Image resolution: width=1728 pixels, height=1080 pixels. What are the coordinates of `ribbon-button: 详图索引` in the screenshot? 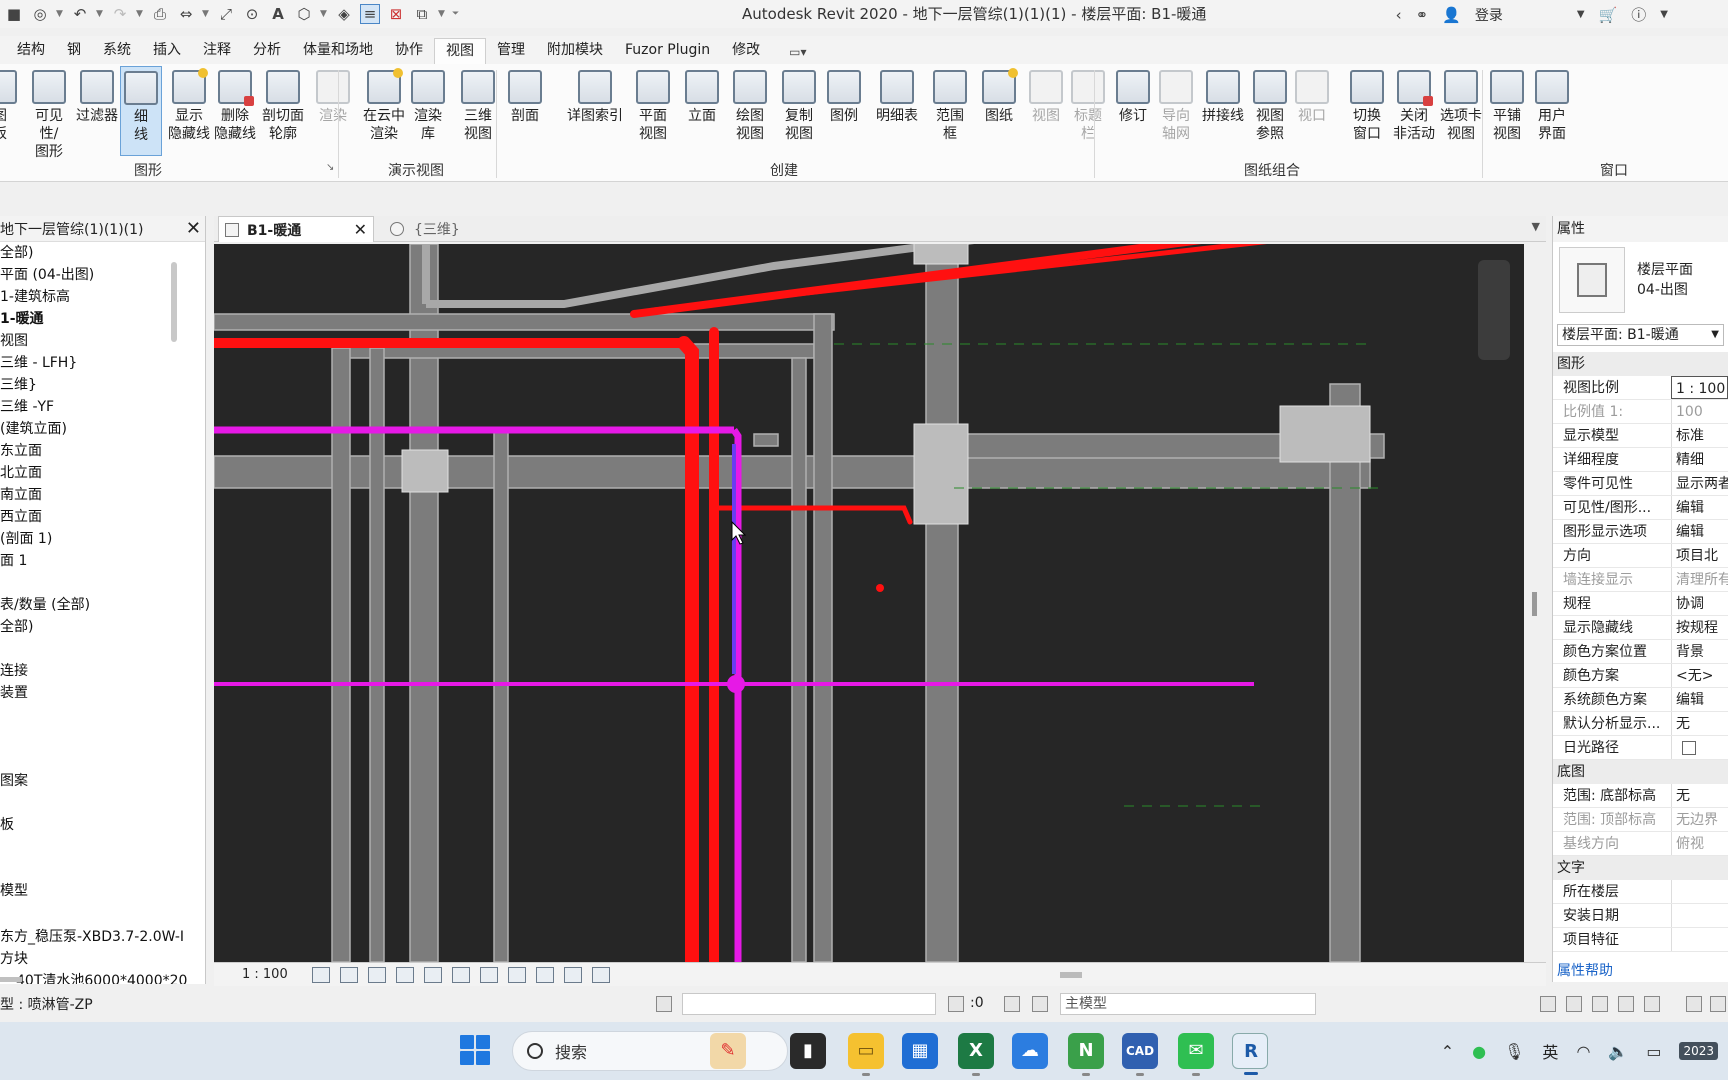 It's located at (595, 111).